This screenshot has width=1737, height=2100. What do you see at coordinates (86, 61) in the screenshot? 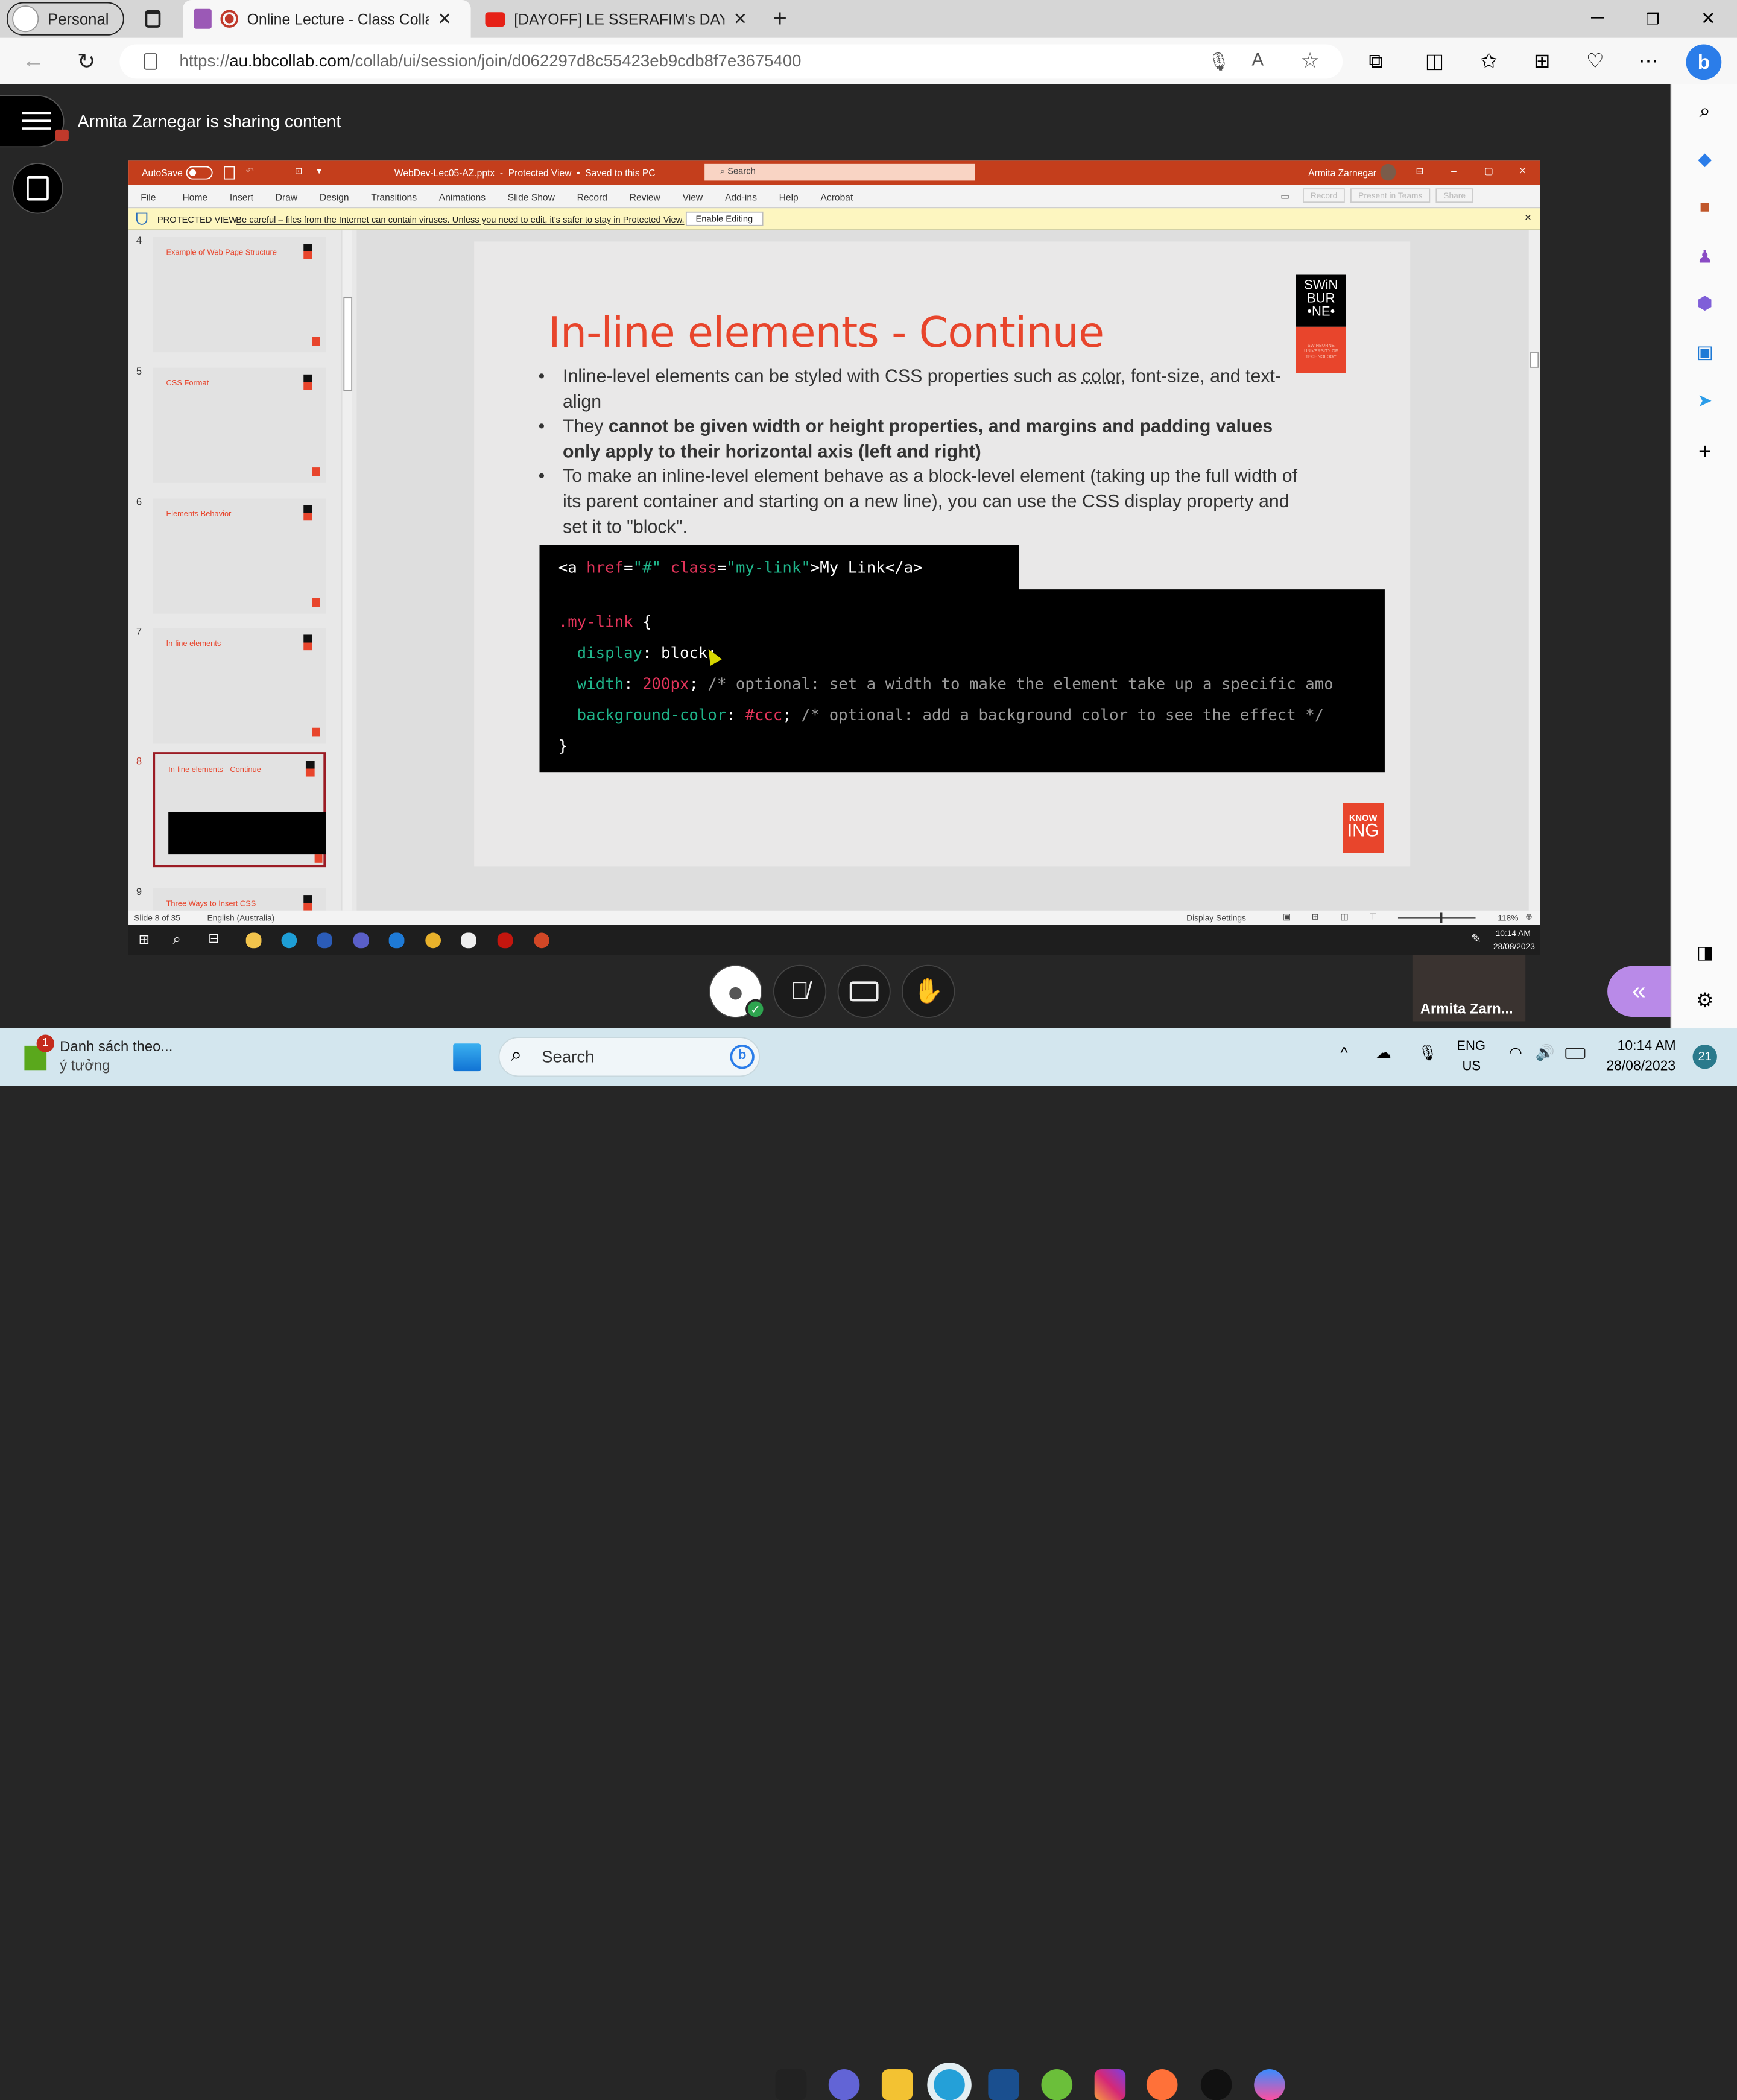
I see `refresh-icon: ↻` at bounding box center [86, 61].